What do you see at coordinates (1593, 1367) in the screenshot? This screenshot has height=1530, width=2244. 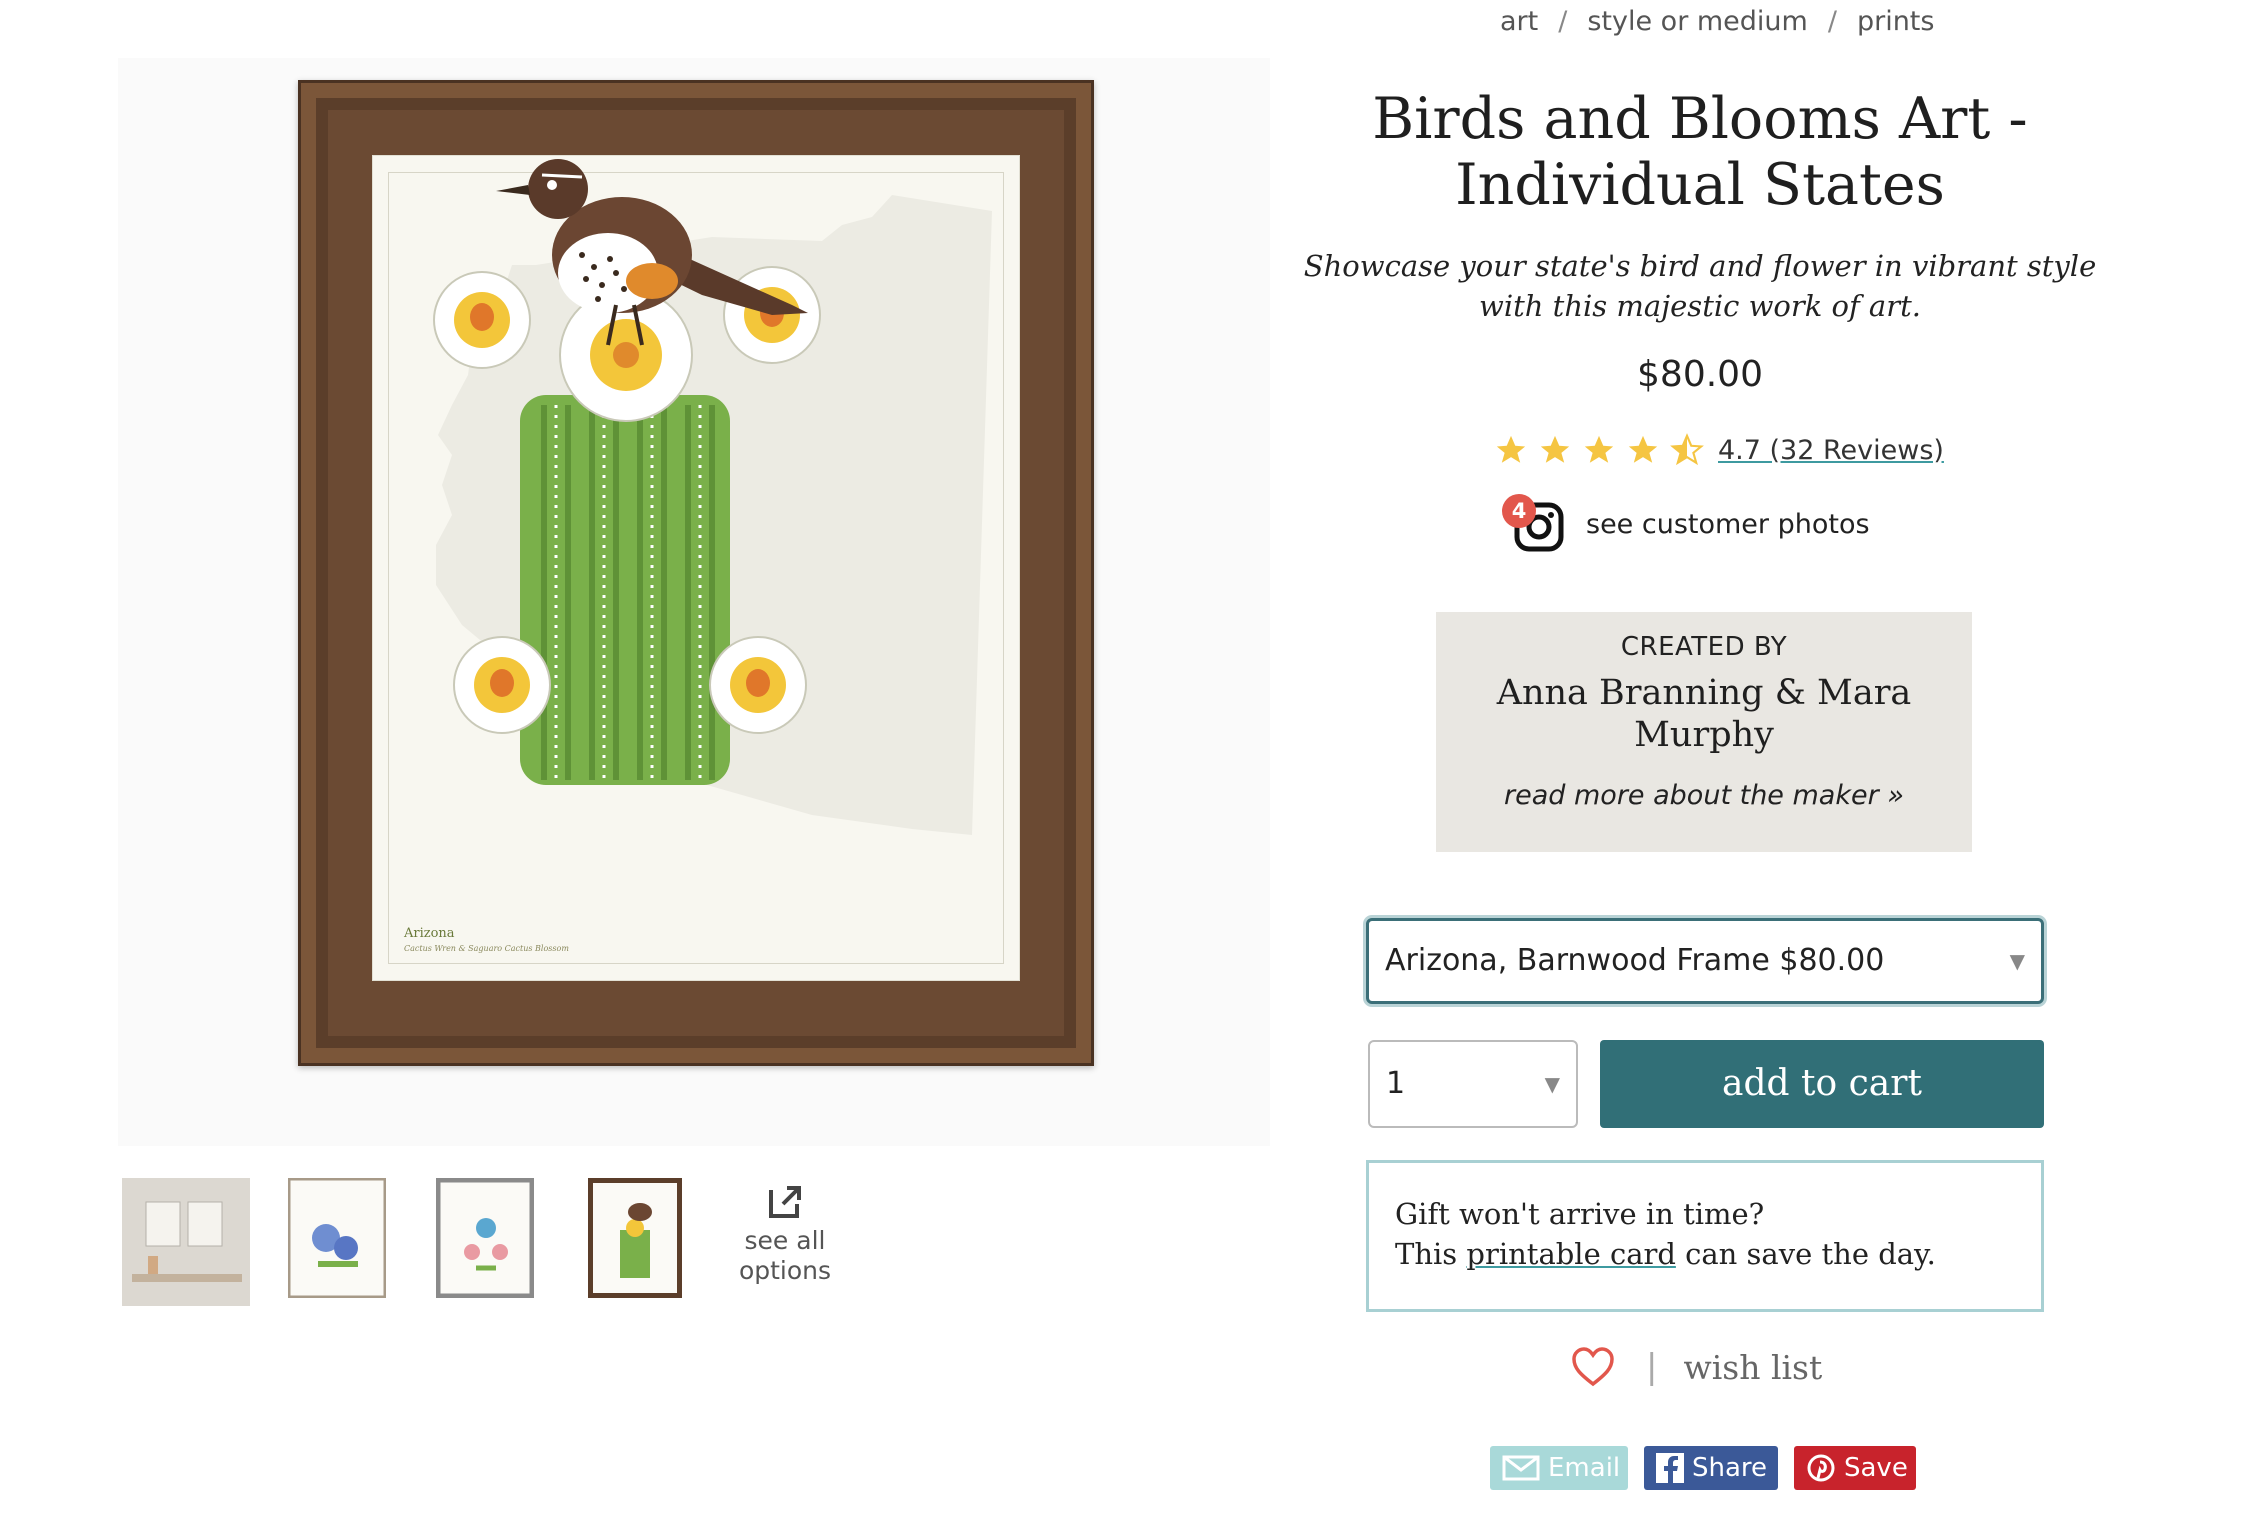 I see `heart-icon` at bounding box center [1593, 1367].